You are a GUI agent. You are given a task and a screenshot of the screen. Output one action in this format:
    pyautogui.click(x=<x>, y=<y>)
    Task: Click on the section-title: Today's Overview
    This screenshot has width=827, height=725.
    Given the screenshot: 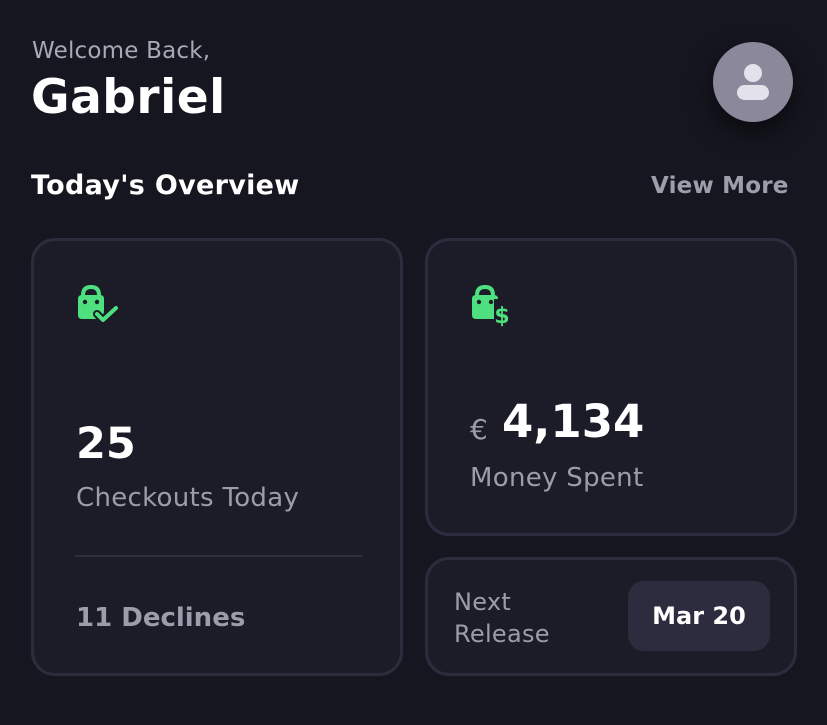 What is the action you would take?
    pyautogui.click(x=165, y=185)
    